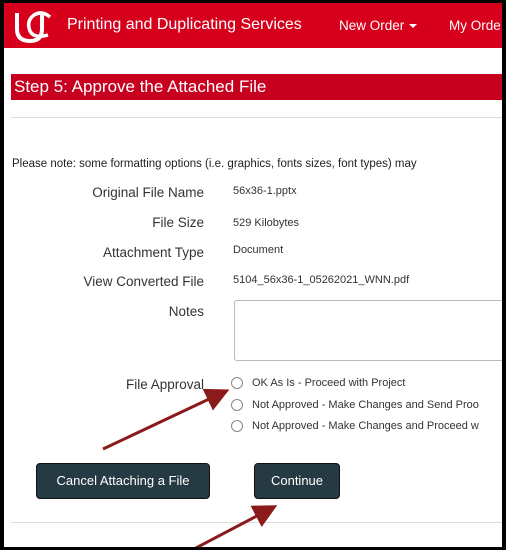 This screenshot has height=550, width=506. Describe the element at coordinates (372, 25) in the screenshot. I see `nav-new-order-label: New Order` at that location.